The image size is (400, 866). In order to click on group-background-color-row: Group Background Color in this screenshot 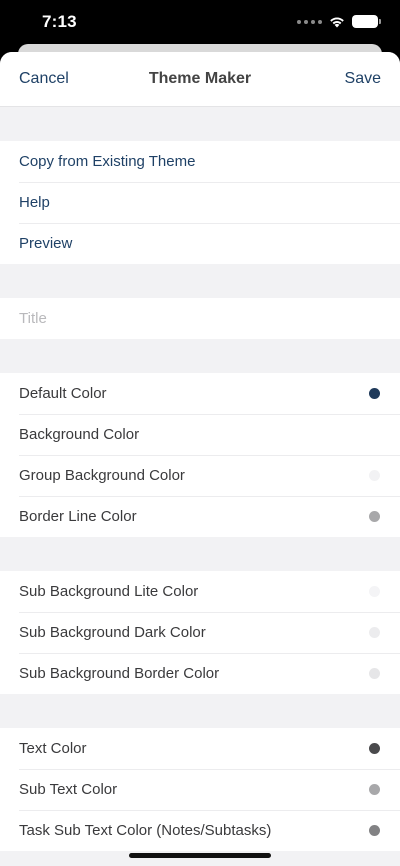, I will do `click(200, 475)`.